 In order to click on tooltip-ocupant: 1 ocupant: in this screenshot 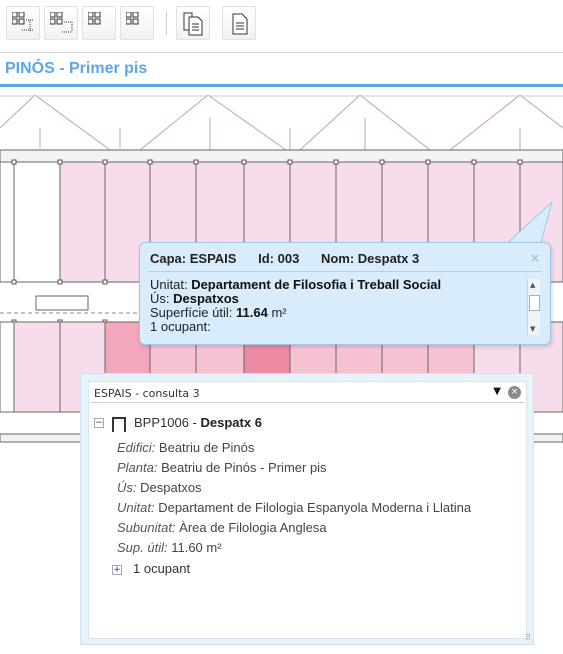, I will do `click(180, 326)`.